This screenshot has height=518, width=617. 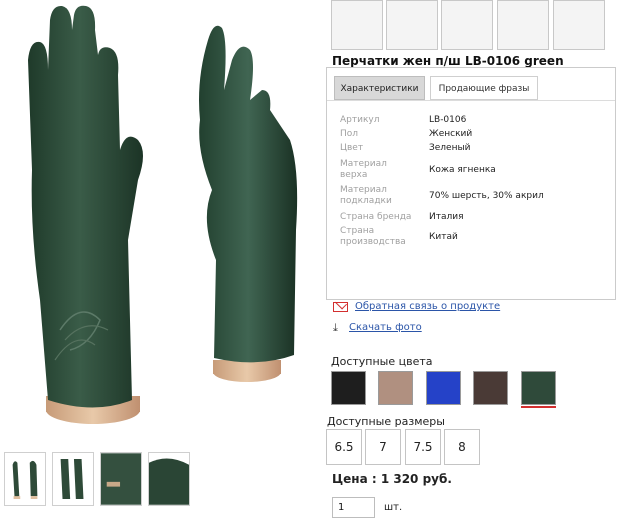 What do you see at coordinates (484, 88) in the screenshot?
I see `tab-selling-phrases: Продающие фразы` at bounding box center [484, 88].